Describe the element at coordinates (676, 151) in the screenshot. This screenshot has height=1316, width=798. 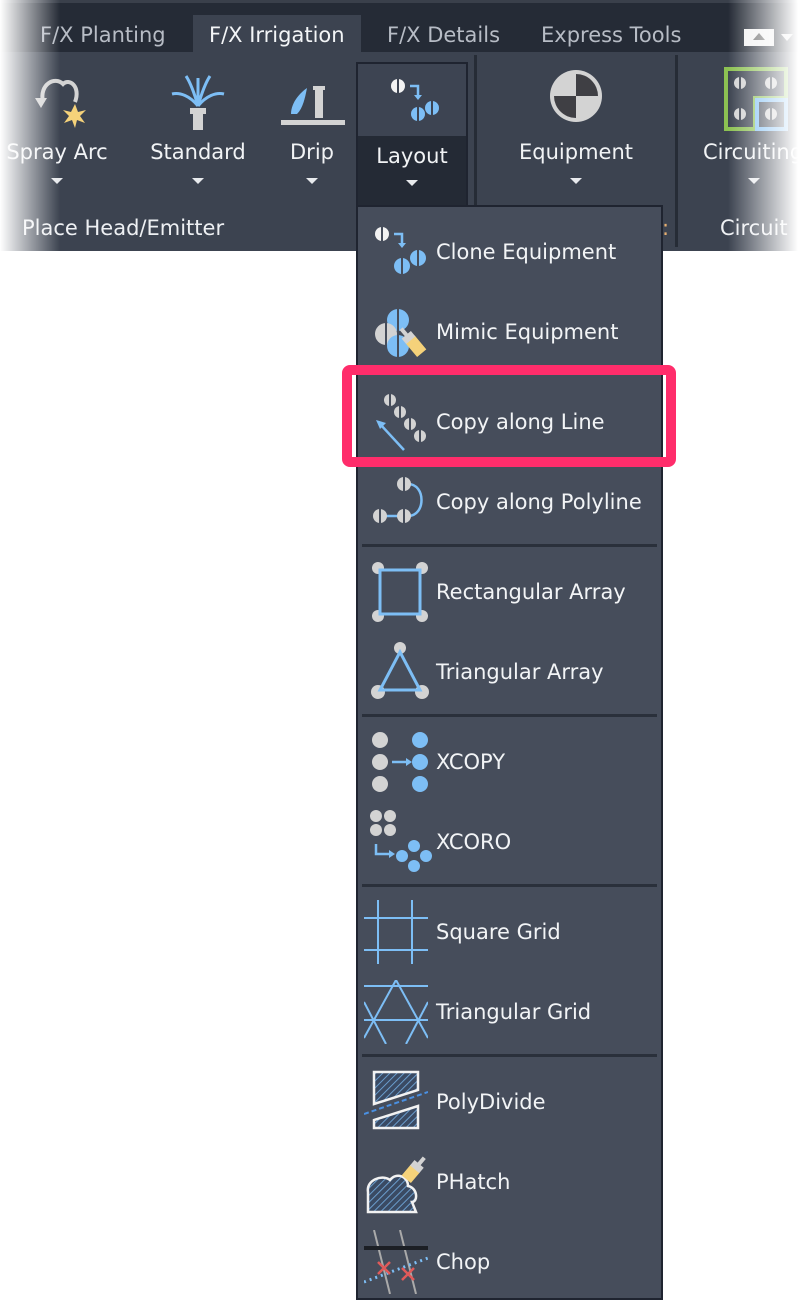
I see `panel-separator` at that location.